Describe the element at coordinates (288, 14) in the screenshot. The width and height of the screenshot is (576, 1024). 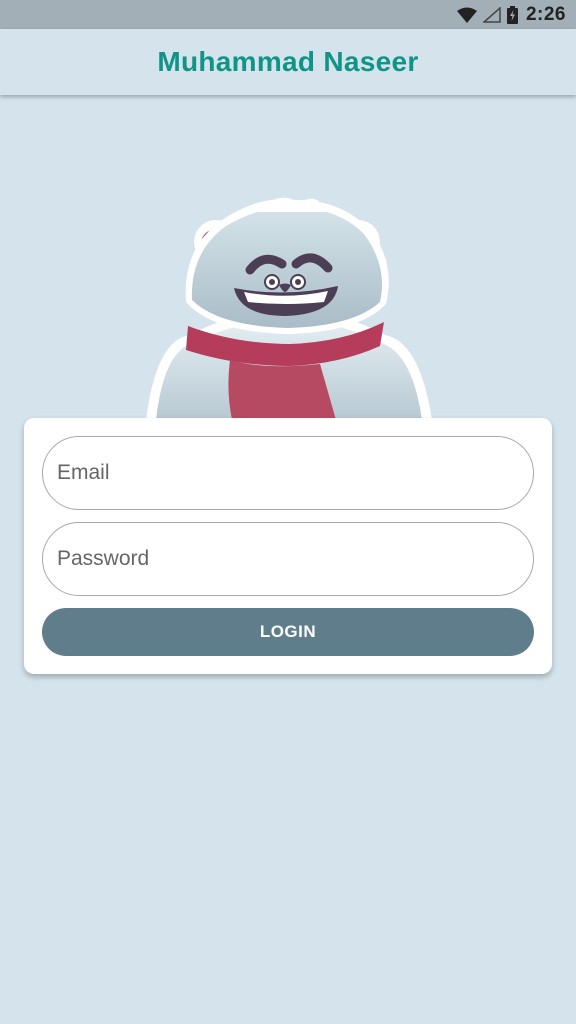
I see `status-bar: 2:26` at that location.